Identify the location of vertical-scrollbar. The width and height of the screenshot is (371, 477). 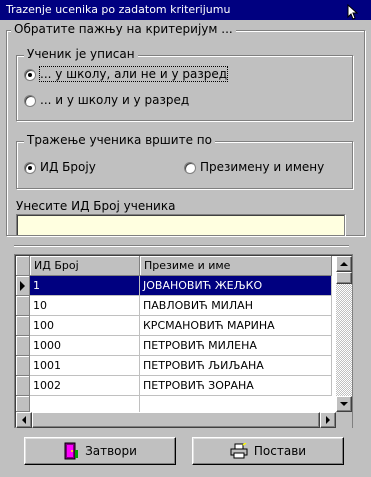
(344, 334).